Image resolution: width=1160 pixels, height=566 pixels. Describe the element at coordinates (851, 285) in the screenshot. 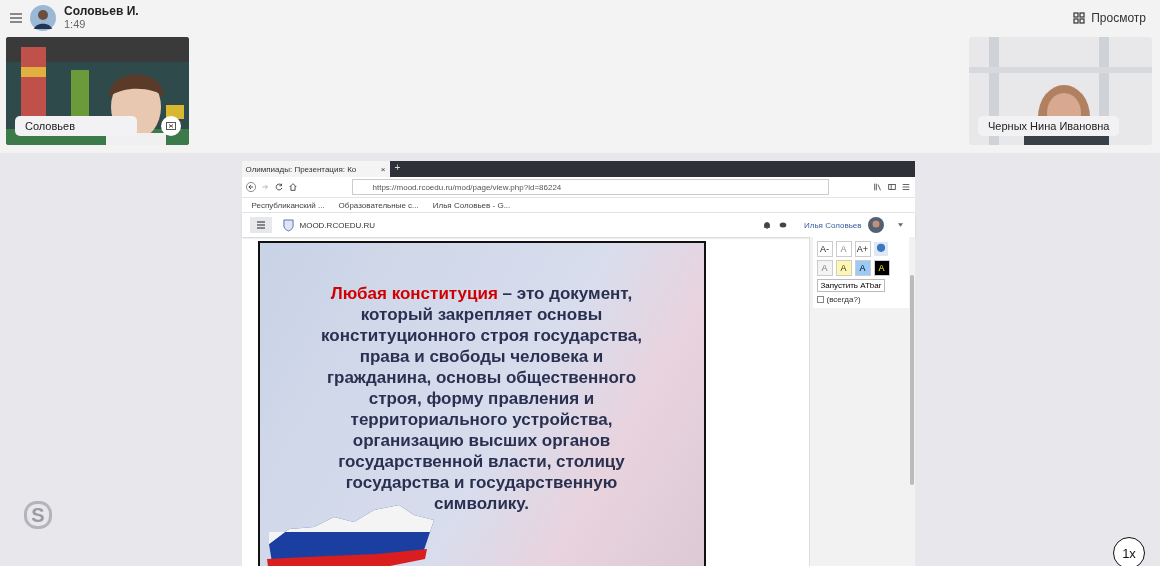

I see `launch-atbar-button: Запустить ATbar` at that location.